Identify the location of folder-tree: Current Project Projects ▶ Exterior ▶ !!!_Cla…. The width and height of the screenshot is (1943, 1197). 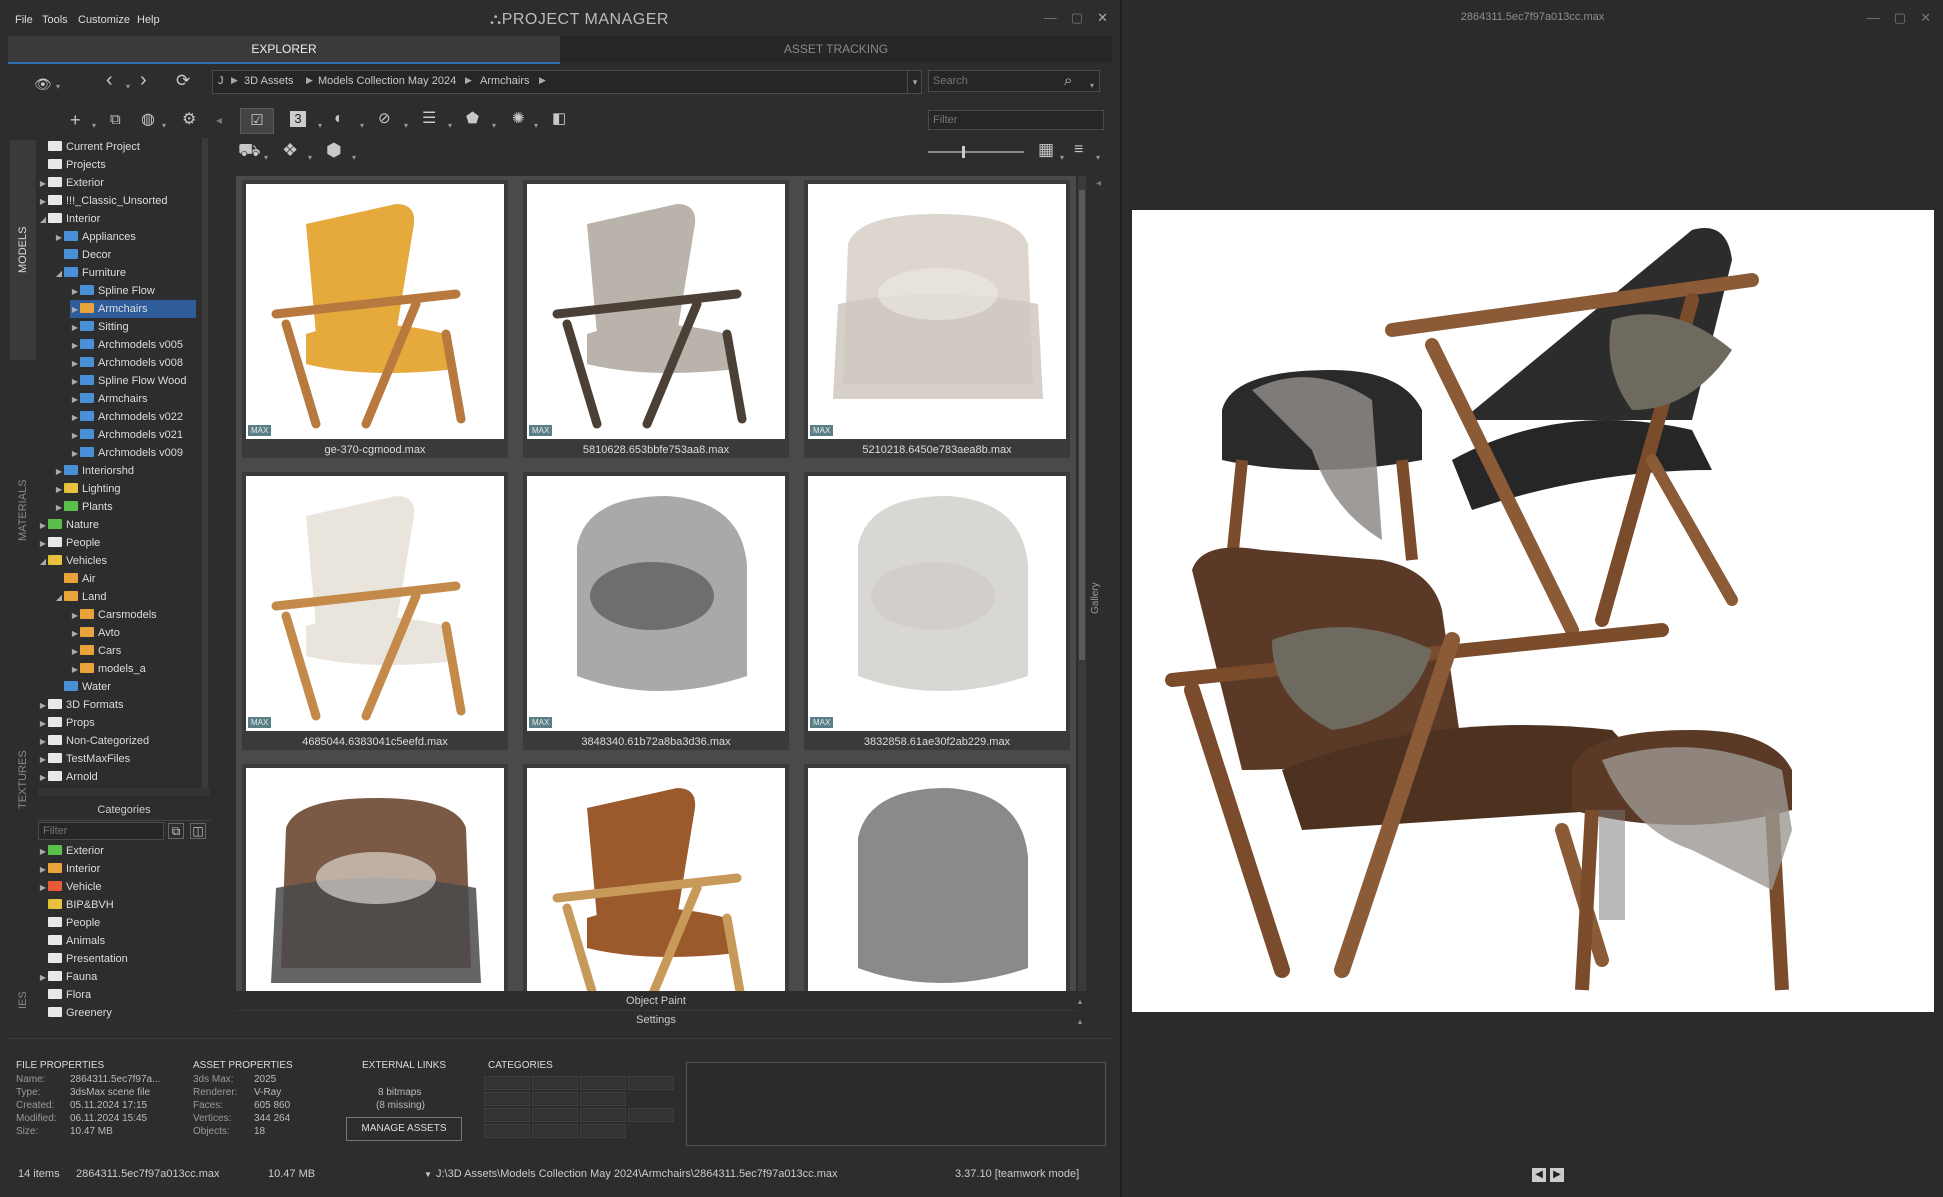
(124, 463).